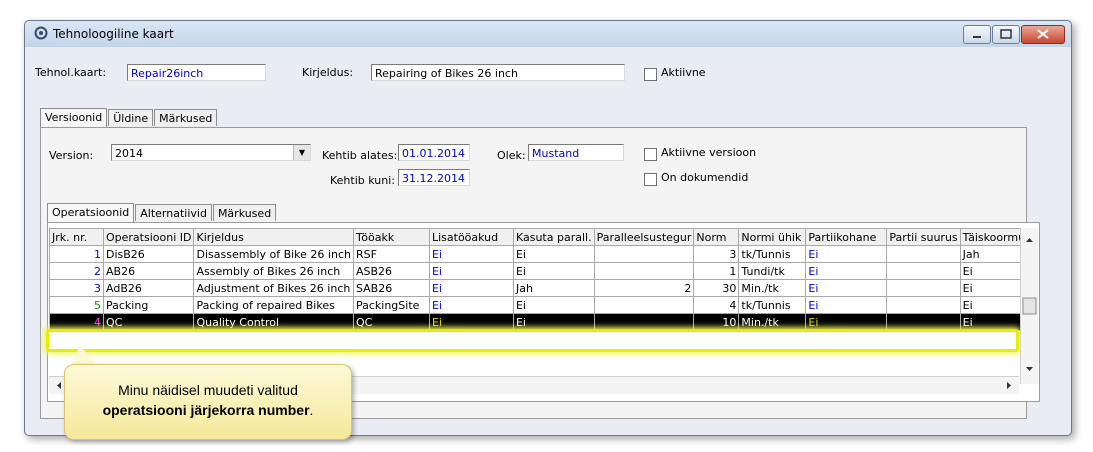 The image size is (1093, 452). Describe the element at coordinates (434, 177) in the screenshot. I see `kehtib-kuni-field: 31.12.2014` at that location.